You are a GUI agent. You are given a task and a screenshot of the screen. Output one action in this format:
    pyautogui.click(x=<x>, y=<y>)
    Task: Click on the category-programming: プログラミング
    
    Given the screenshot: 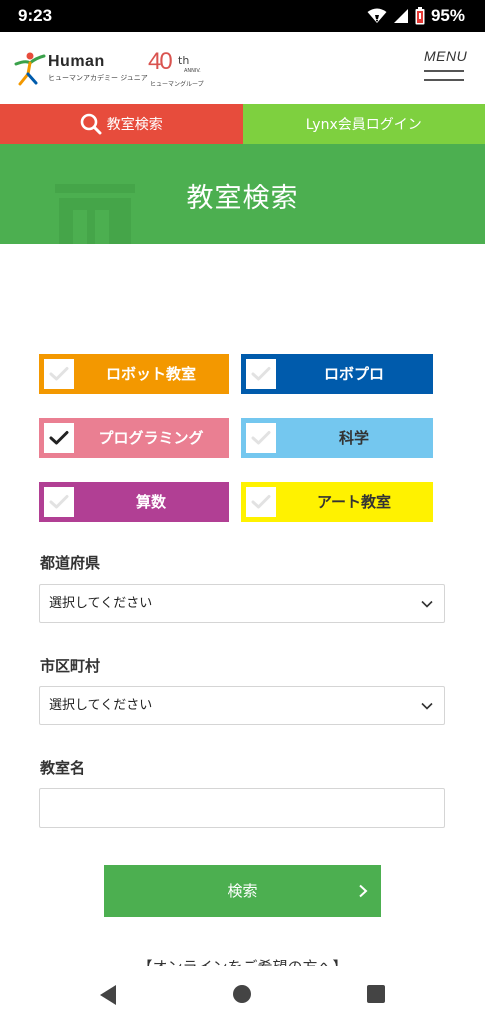 What is the action you would take?
    pyautogui.click(x=134, y=438)
    